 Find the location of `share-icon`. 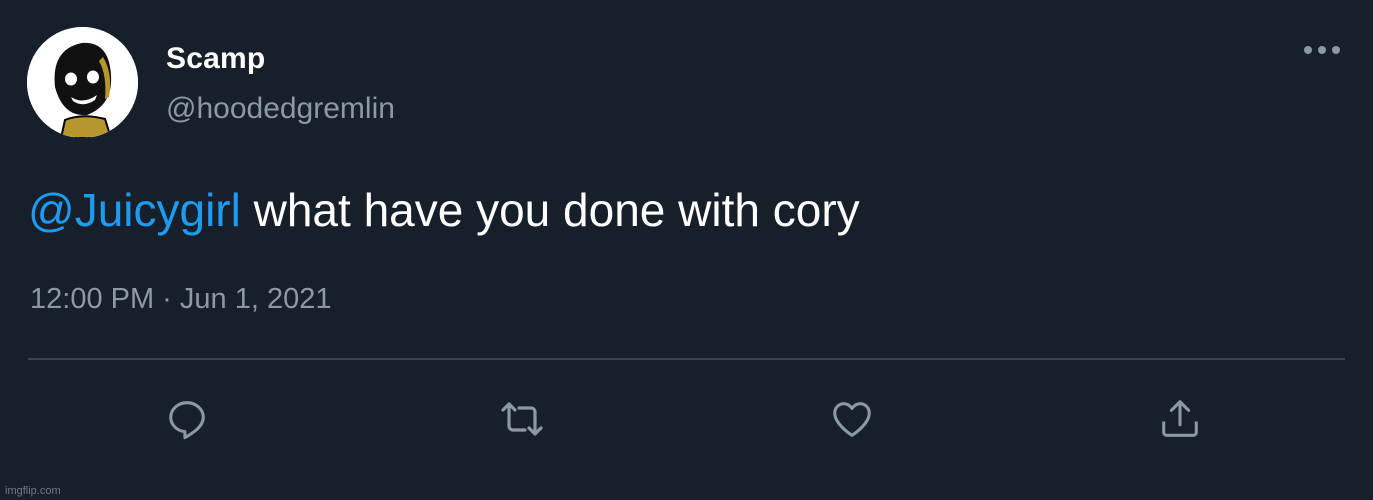

share-icon is located at coordinates (1180, 418).